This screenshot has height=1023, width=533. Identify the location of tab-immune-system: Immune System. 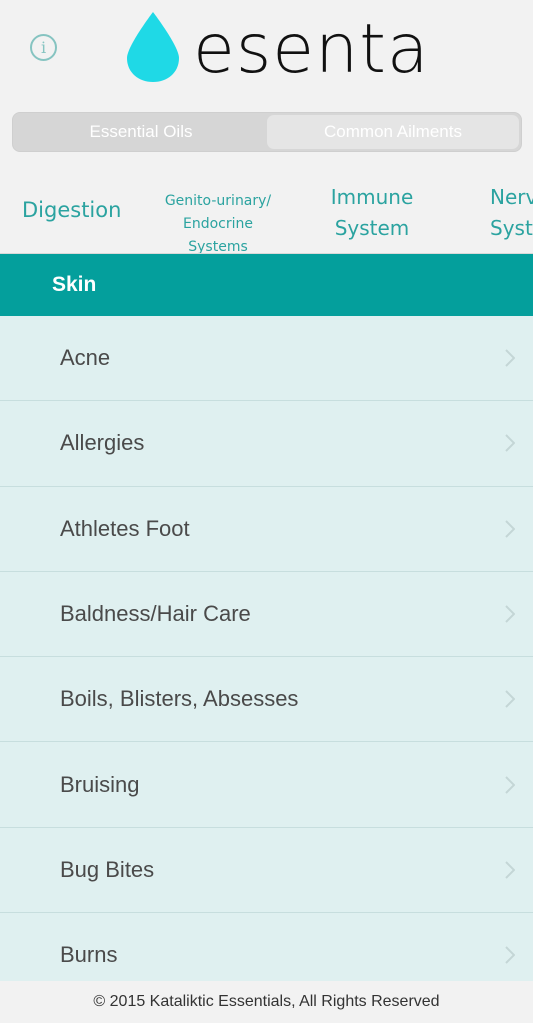
(372, 213).